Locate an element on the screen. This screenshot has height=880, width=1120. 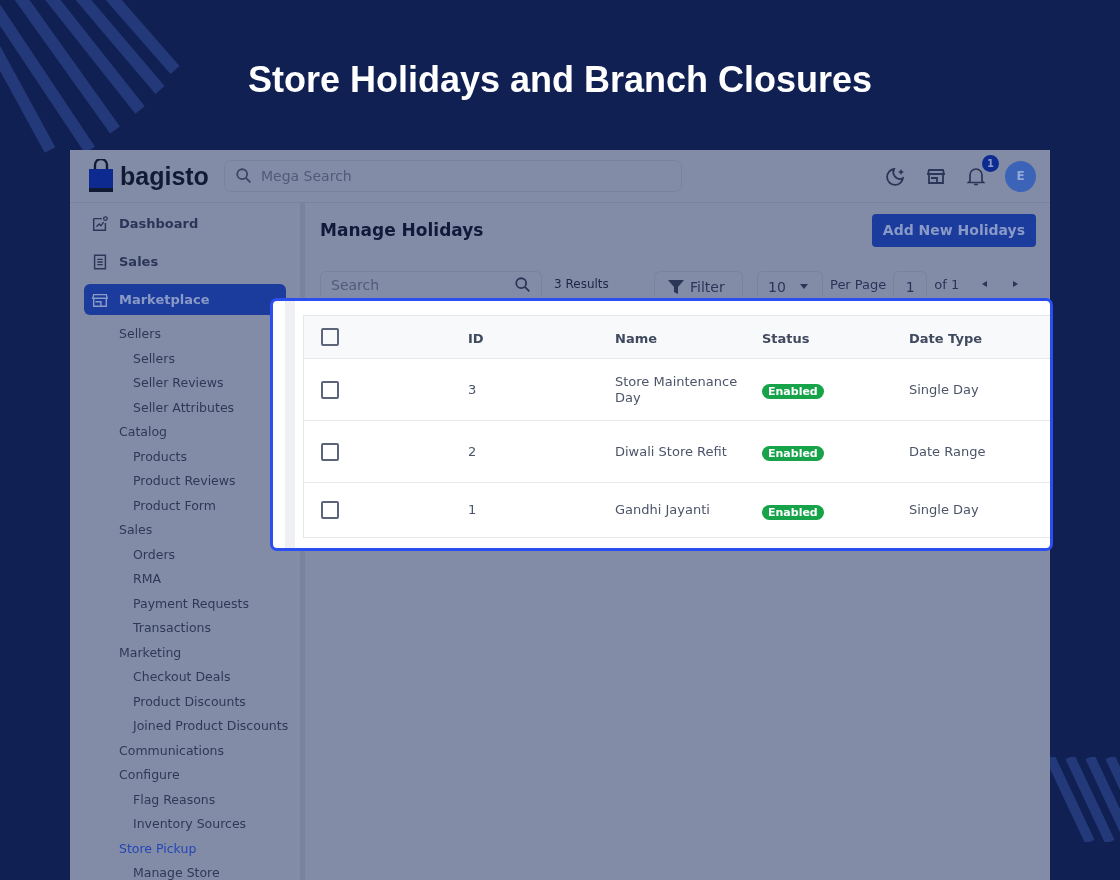
moon-icon is located at coordinates (896, 176).